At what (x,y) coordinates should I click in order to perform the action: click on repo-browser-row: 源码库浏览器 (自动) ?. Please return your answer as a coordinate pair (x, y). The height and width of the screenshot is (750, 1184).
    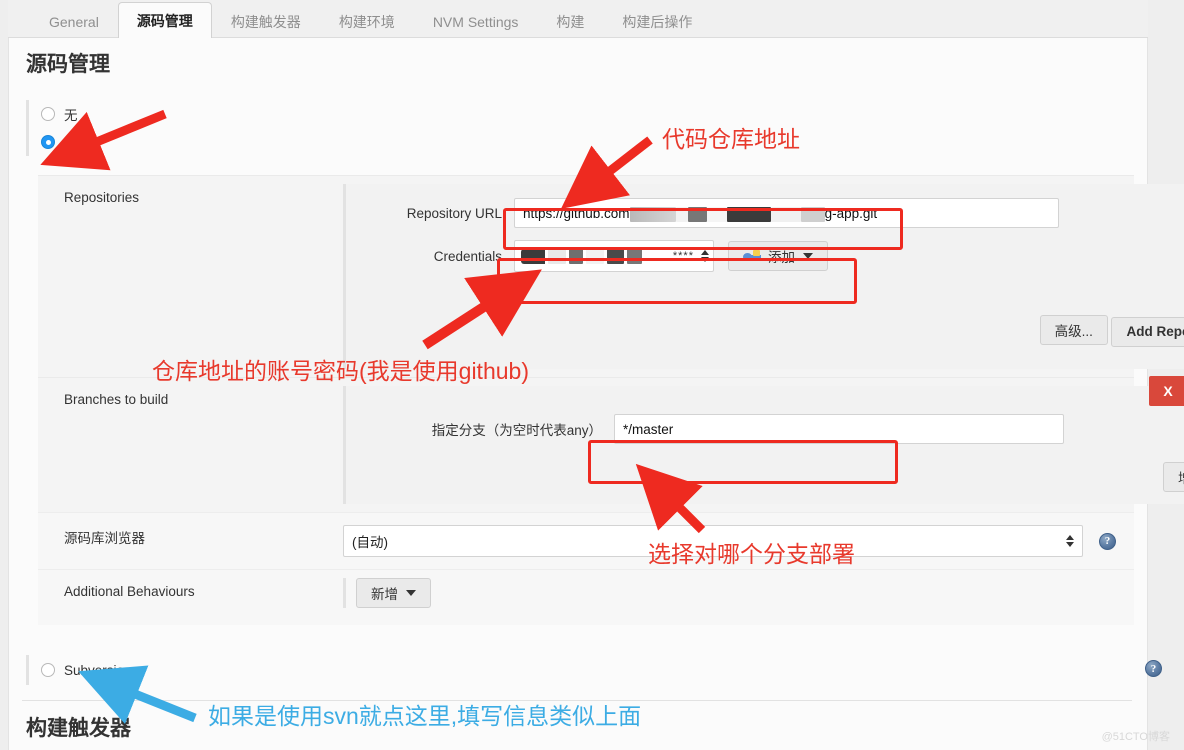
    Looking at the image, I should click on (586, 540).